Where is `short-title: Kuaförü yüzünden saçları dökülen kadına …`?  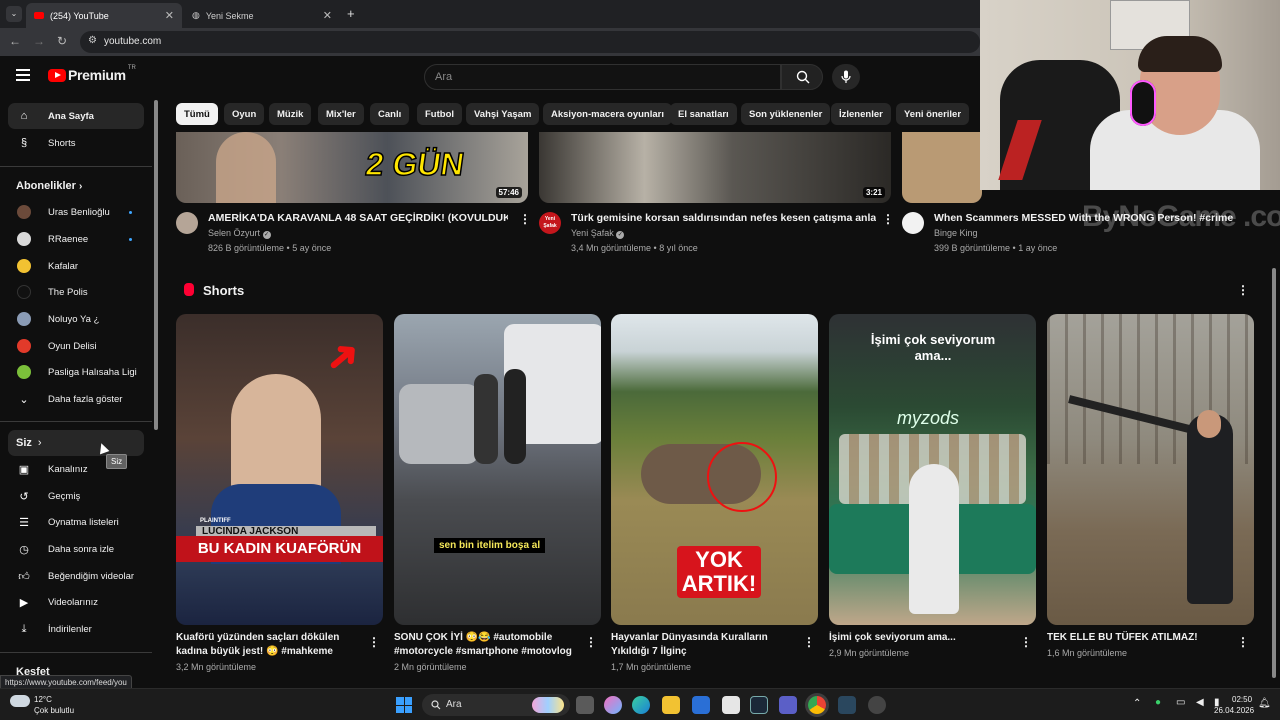 short-title: Kuaförü yüzünden saçları dökülen kadına … is located at coordinates (268, 645).